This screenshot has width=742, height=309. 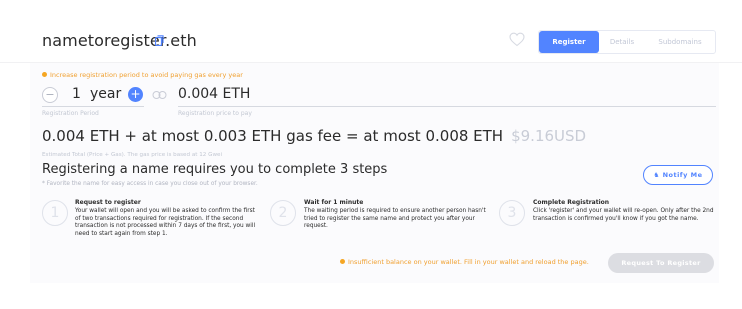 I want to click on step-1-title: Request to register, so click(x=108, y=202).